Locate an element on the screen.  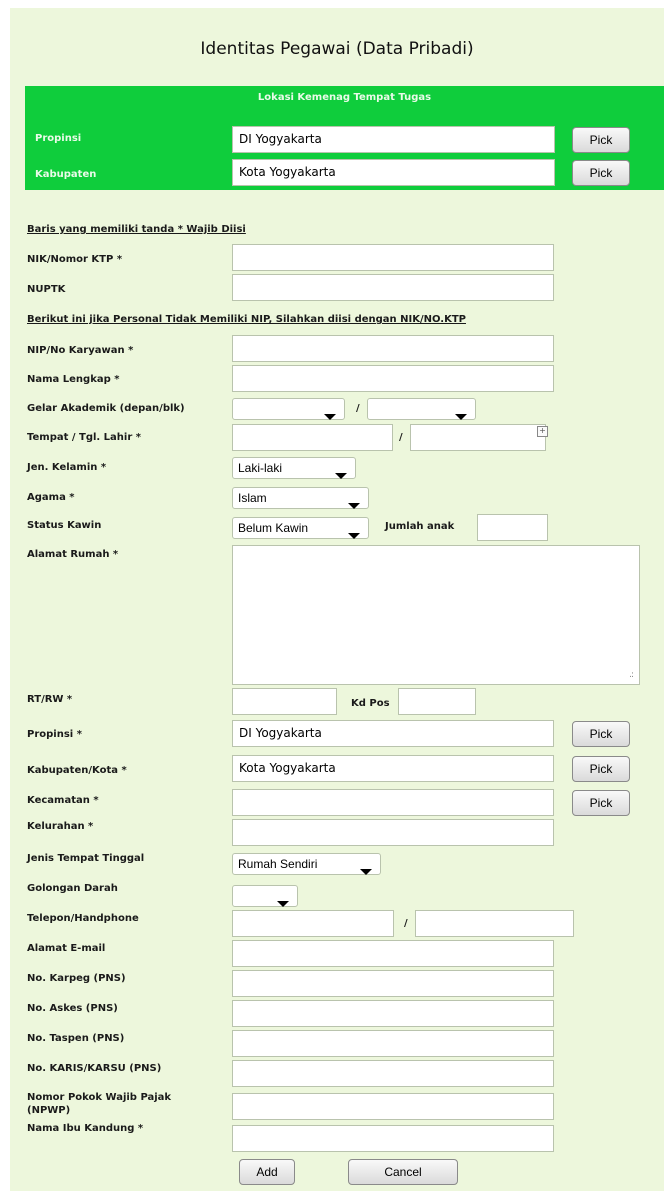
npwp-label-line2: (NPWP) is located at coordinates (49, 1110).